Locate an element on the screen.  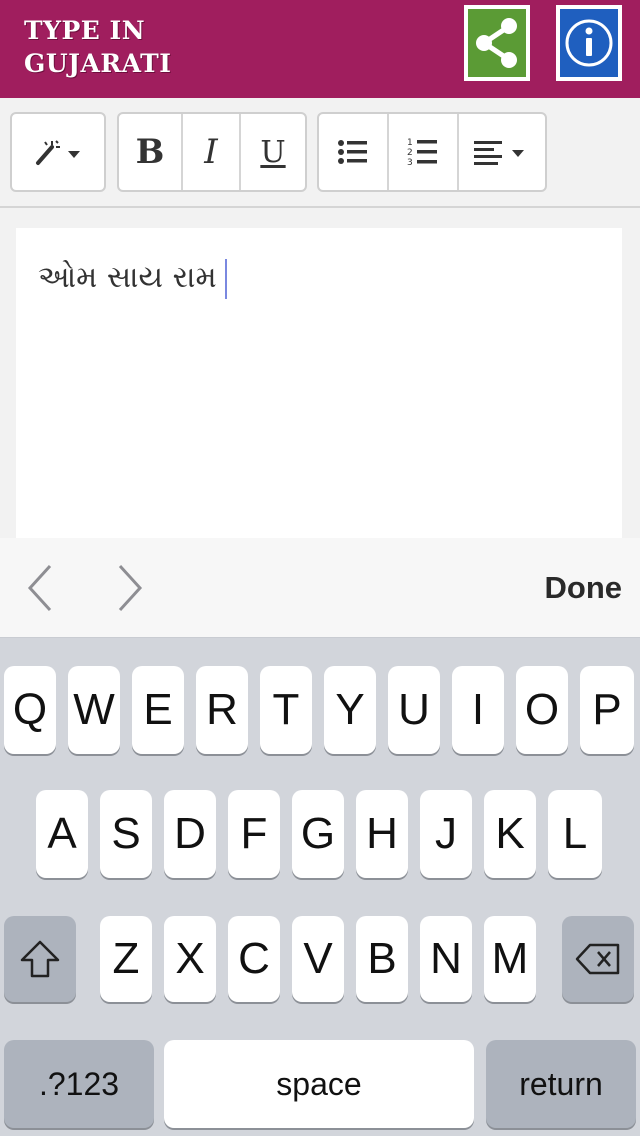
editor-content: ઓમ સાય રામ is located at coordinates (132, 278).